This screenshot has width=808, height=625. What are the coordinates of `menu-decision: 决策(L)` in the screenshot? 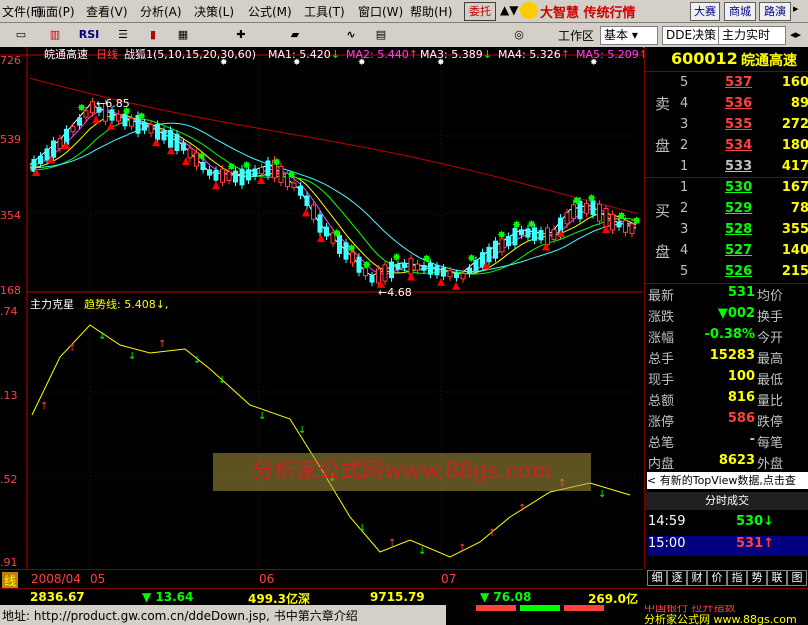 It's located at (214, 11).